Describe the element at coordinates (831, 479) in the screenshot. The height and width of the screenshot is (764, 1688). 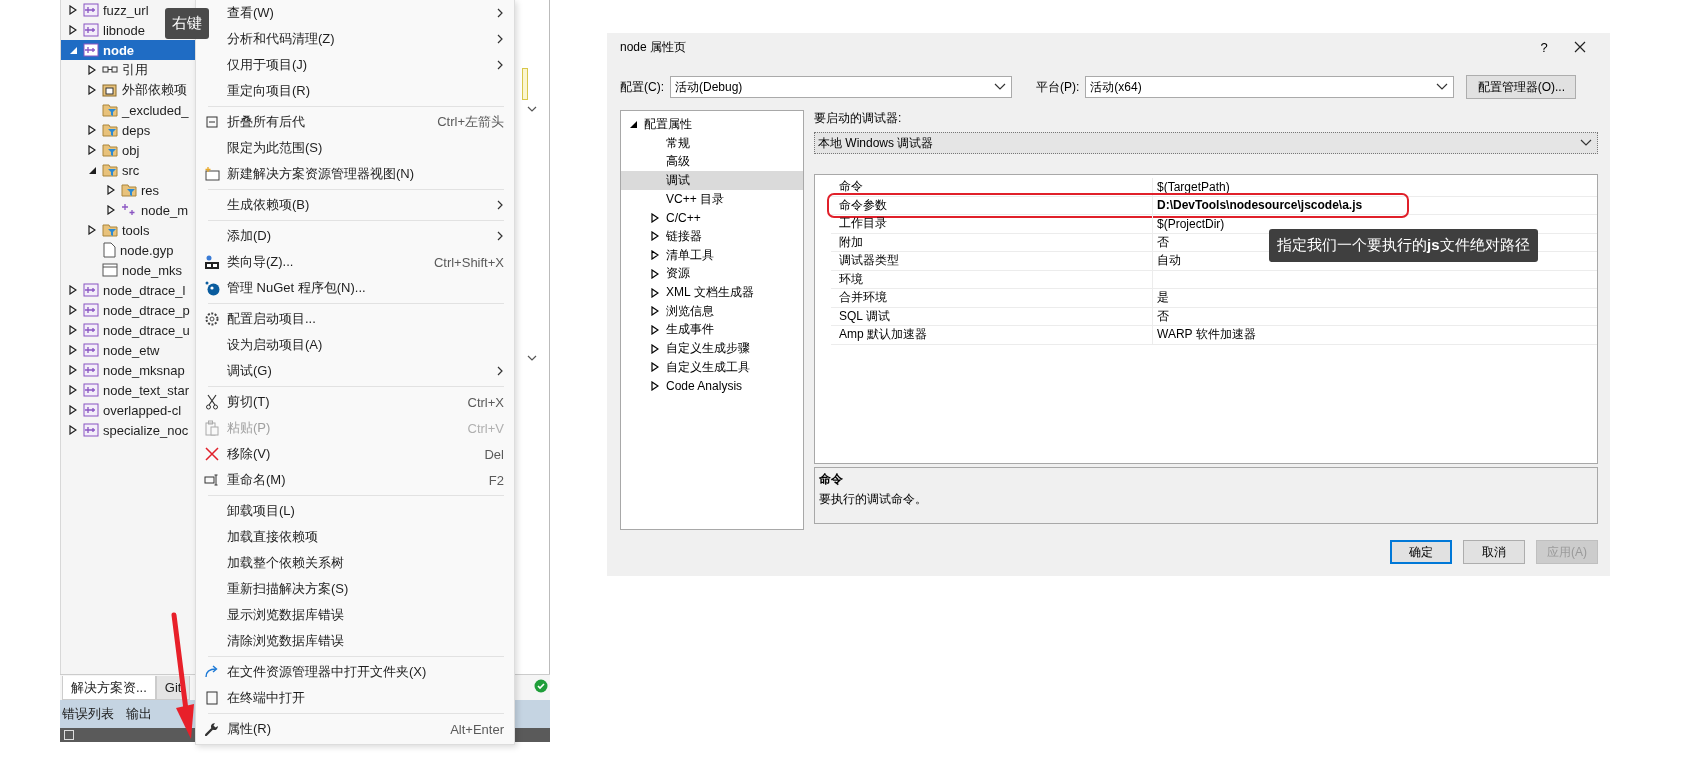
I see `description-title: 命令` at that location.